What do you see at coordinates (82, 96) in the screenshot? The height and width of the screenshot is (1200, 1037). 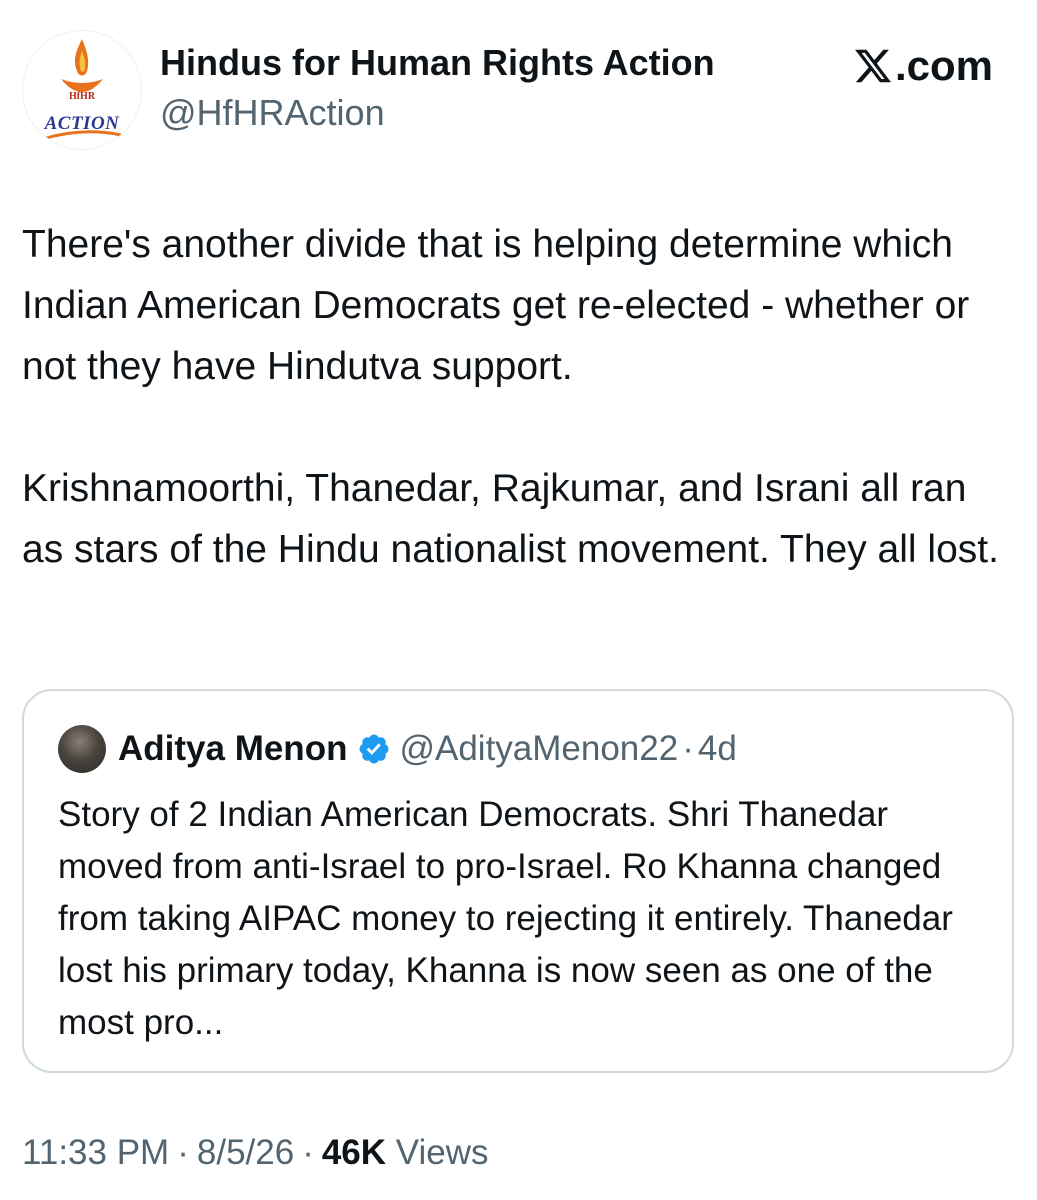 I see `avatar-logo-small-text: HfHR` at bounding box center [82, 96].